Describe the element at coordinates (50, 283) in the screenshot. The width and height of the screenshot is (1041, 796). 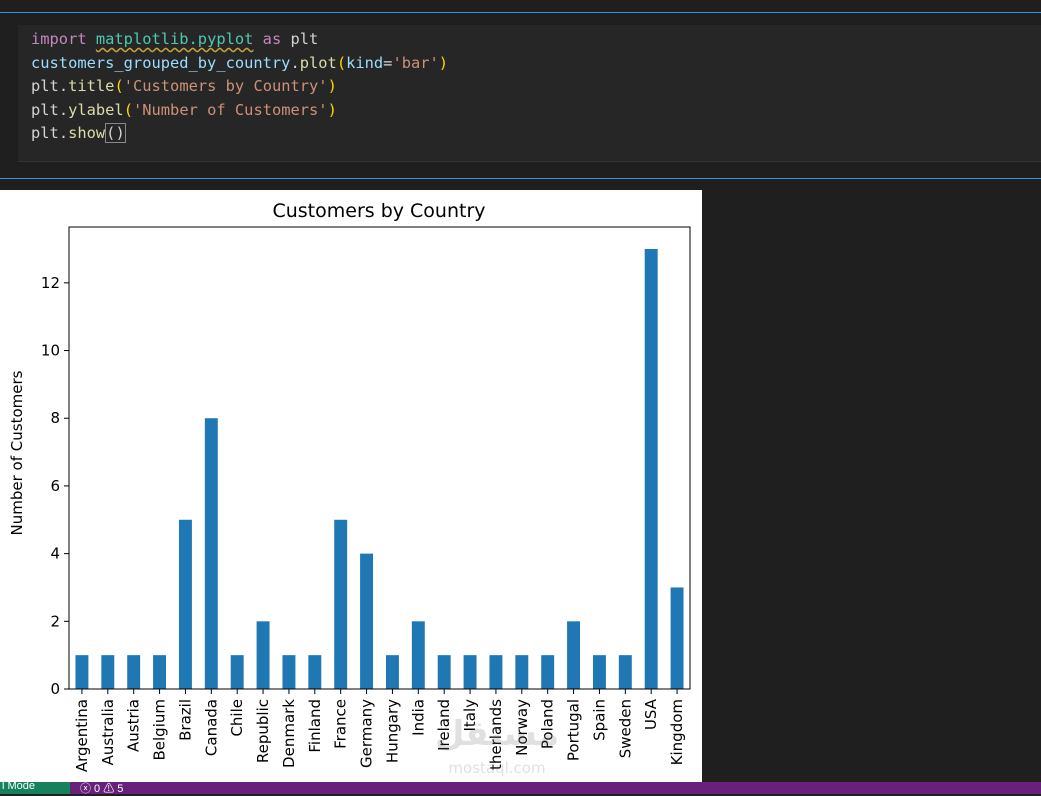
I see `y-tick-label: 12` at that location.